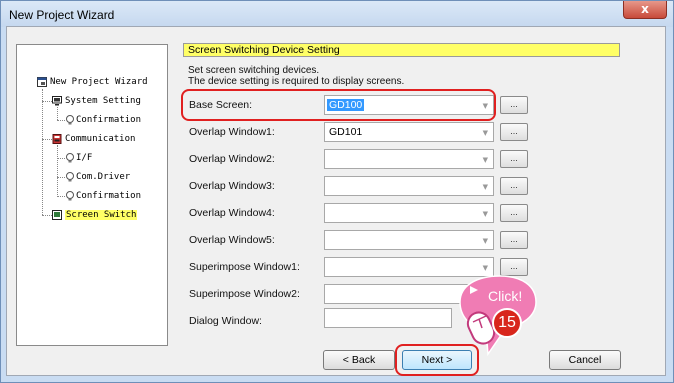  What do you see at coordinates (42, 82) in the screenshot?
I see `wizard-icon` at bounding box center [42, 82].